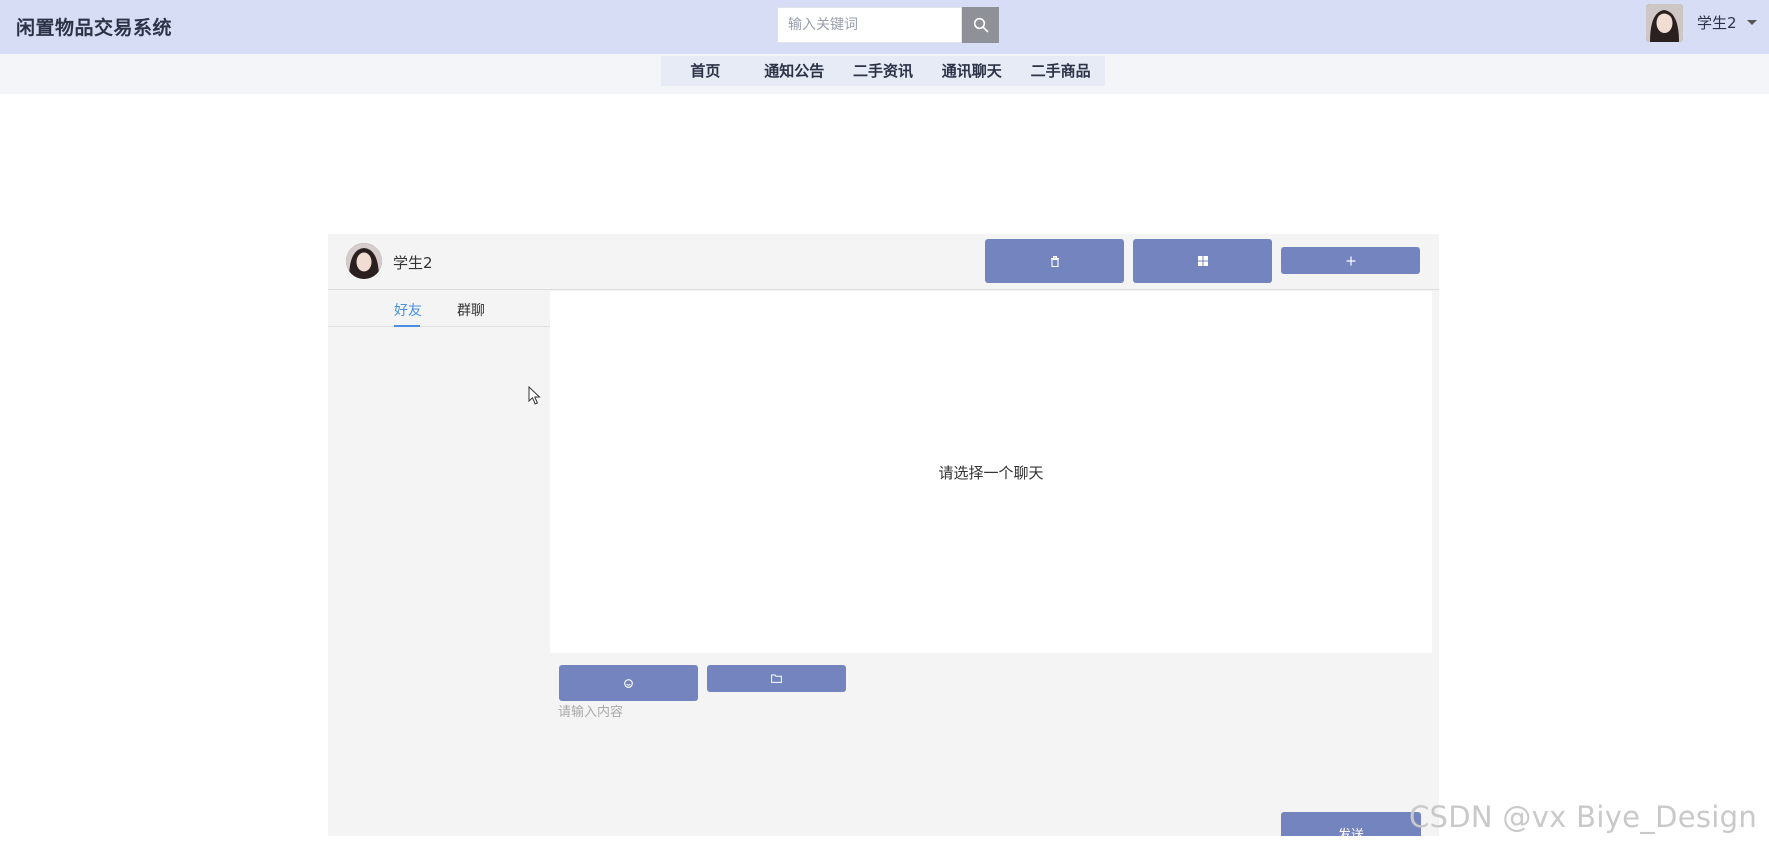 The height and width of the screenshot is (848, 1769). I want to click on emoji-icon, so click(628, 683).